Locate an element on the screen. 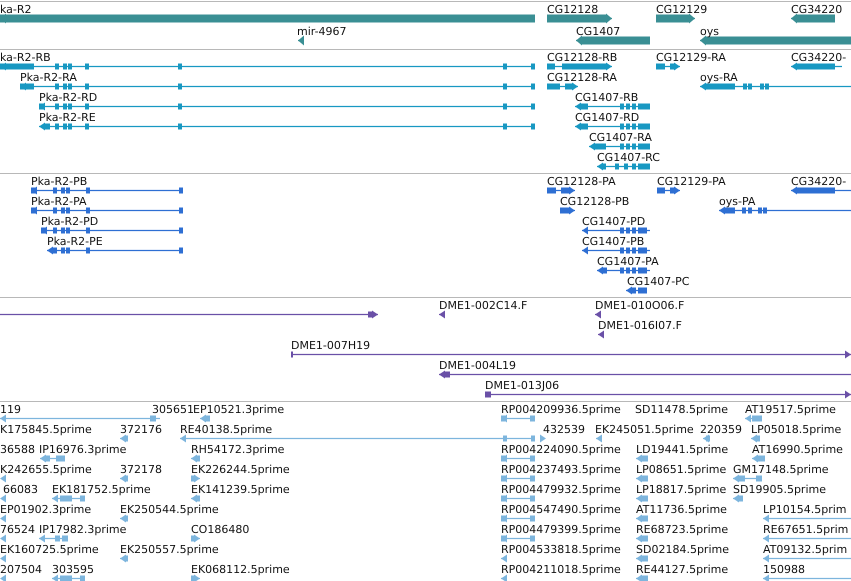  feature-label: EP01902.3prime is located at coordinates (46, 509).